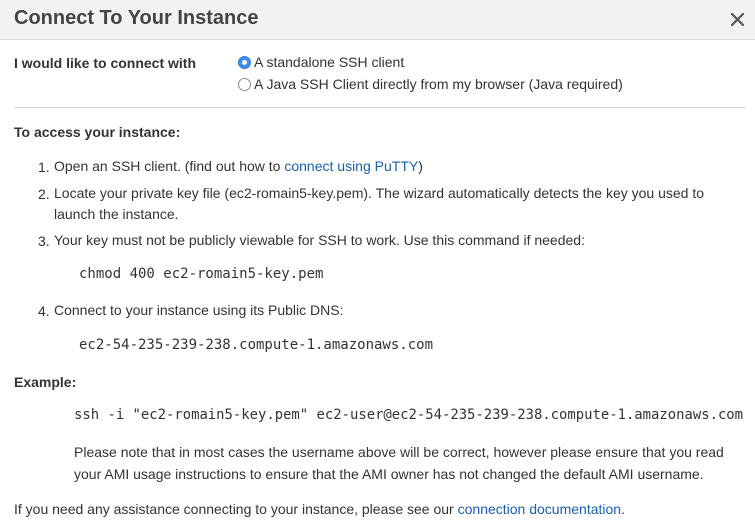 The height and width of the screenshot is (532, 755). Describe the element at coordinates (44, 311) in the screenshot. I see `step-number: 4.` at that location.